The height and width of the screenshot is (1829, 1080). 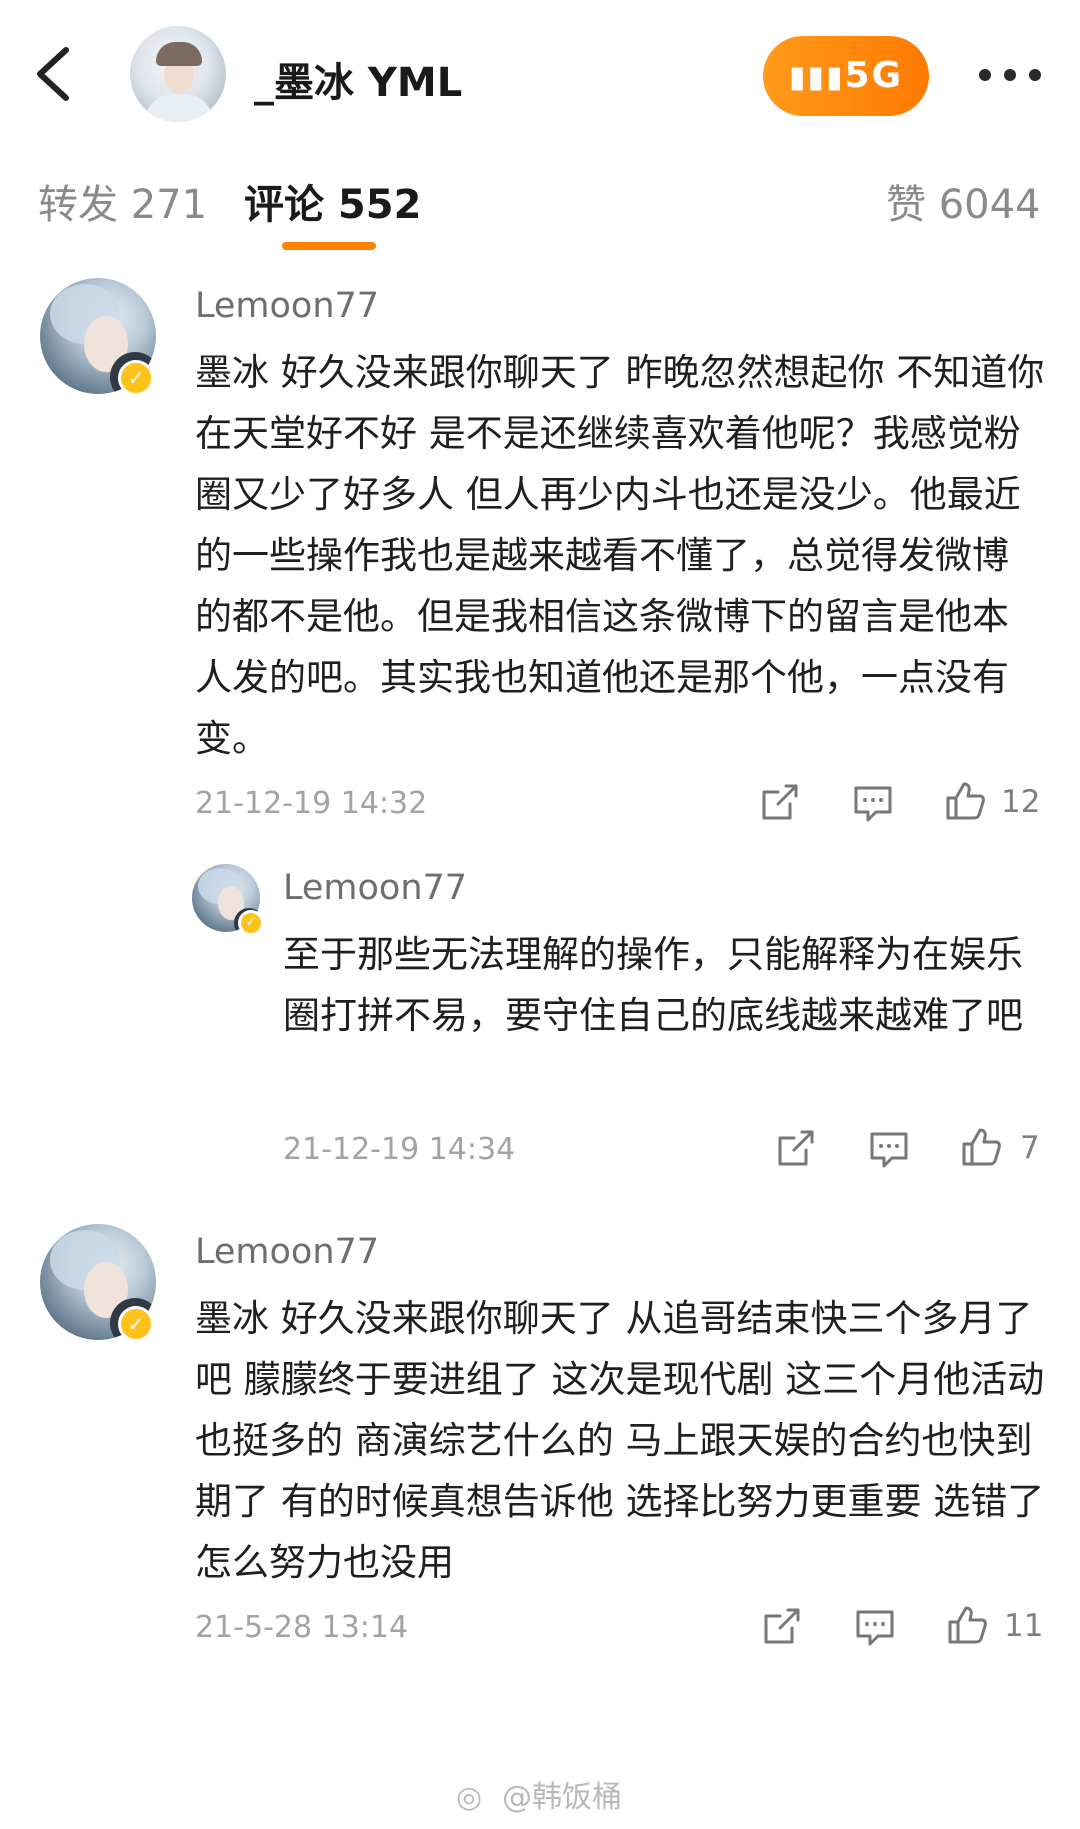 What do you see at coordinates (963, 201) in the screenshot?
I see `tab-likes: 赞 6044` at bounding box center [963, 201].